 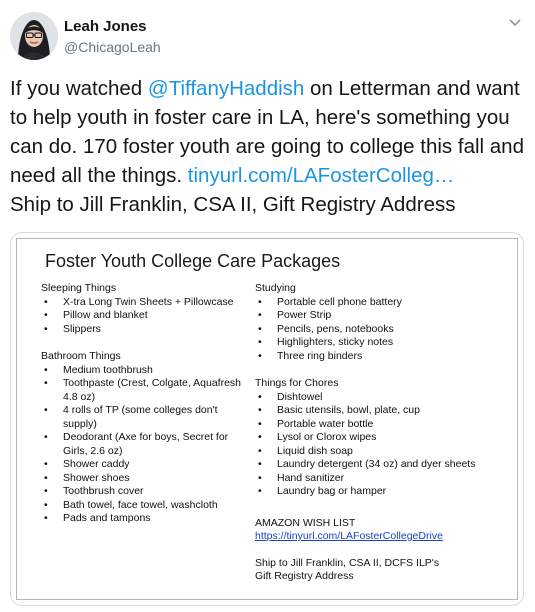 I want to click on list-item: Lysol or Clorox wipes, so click(x=385, y=438).